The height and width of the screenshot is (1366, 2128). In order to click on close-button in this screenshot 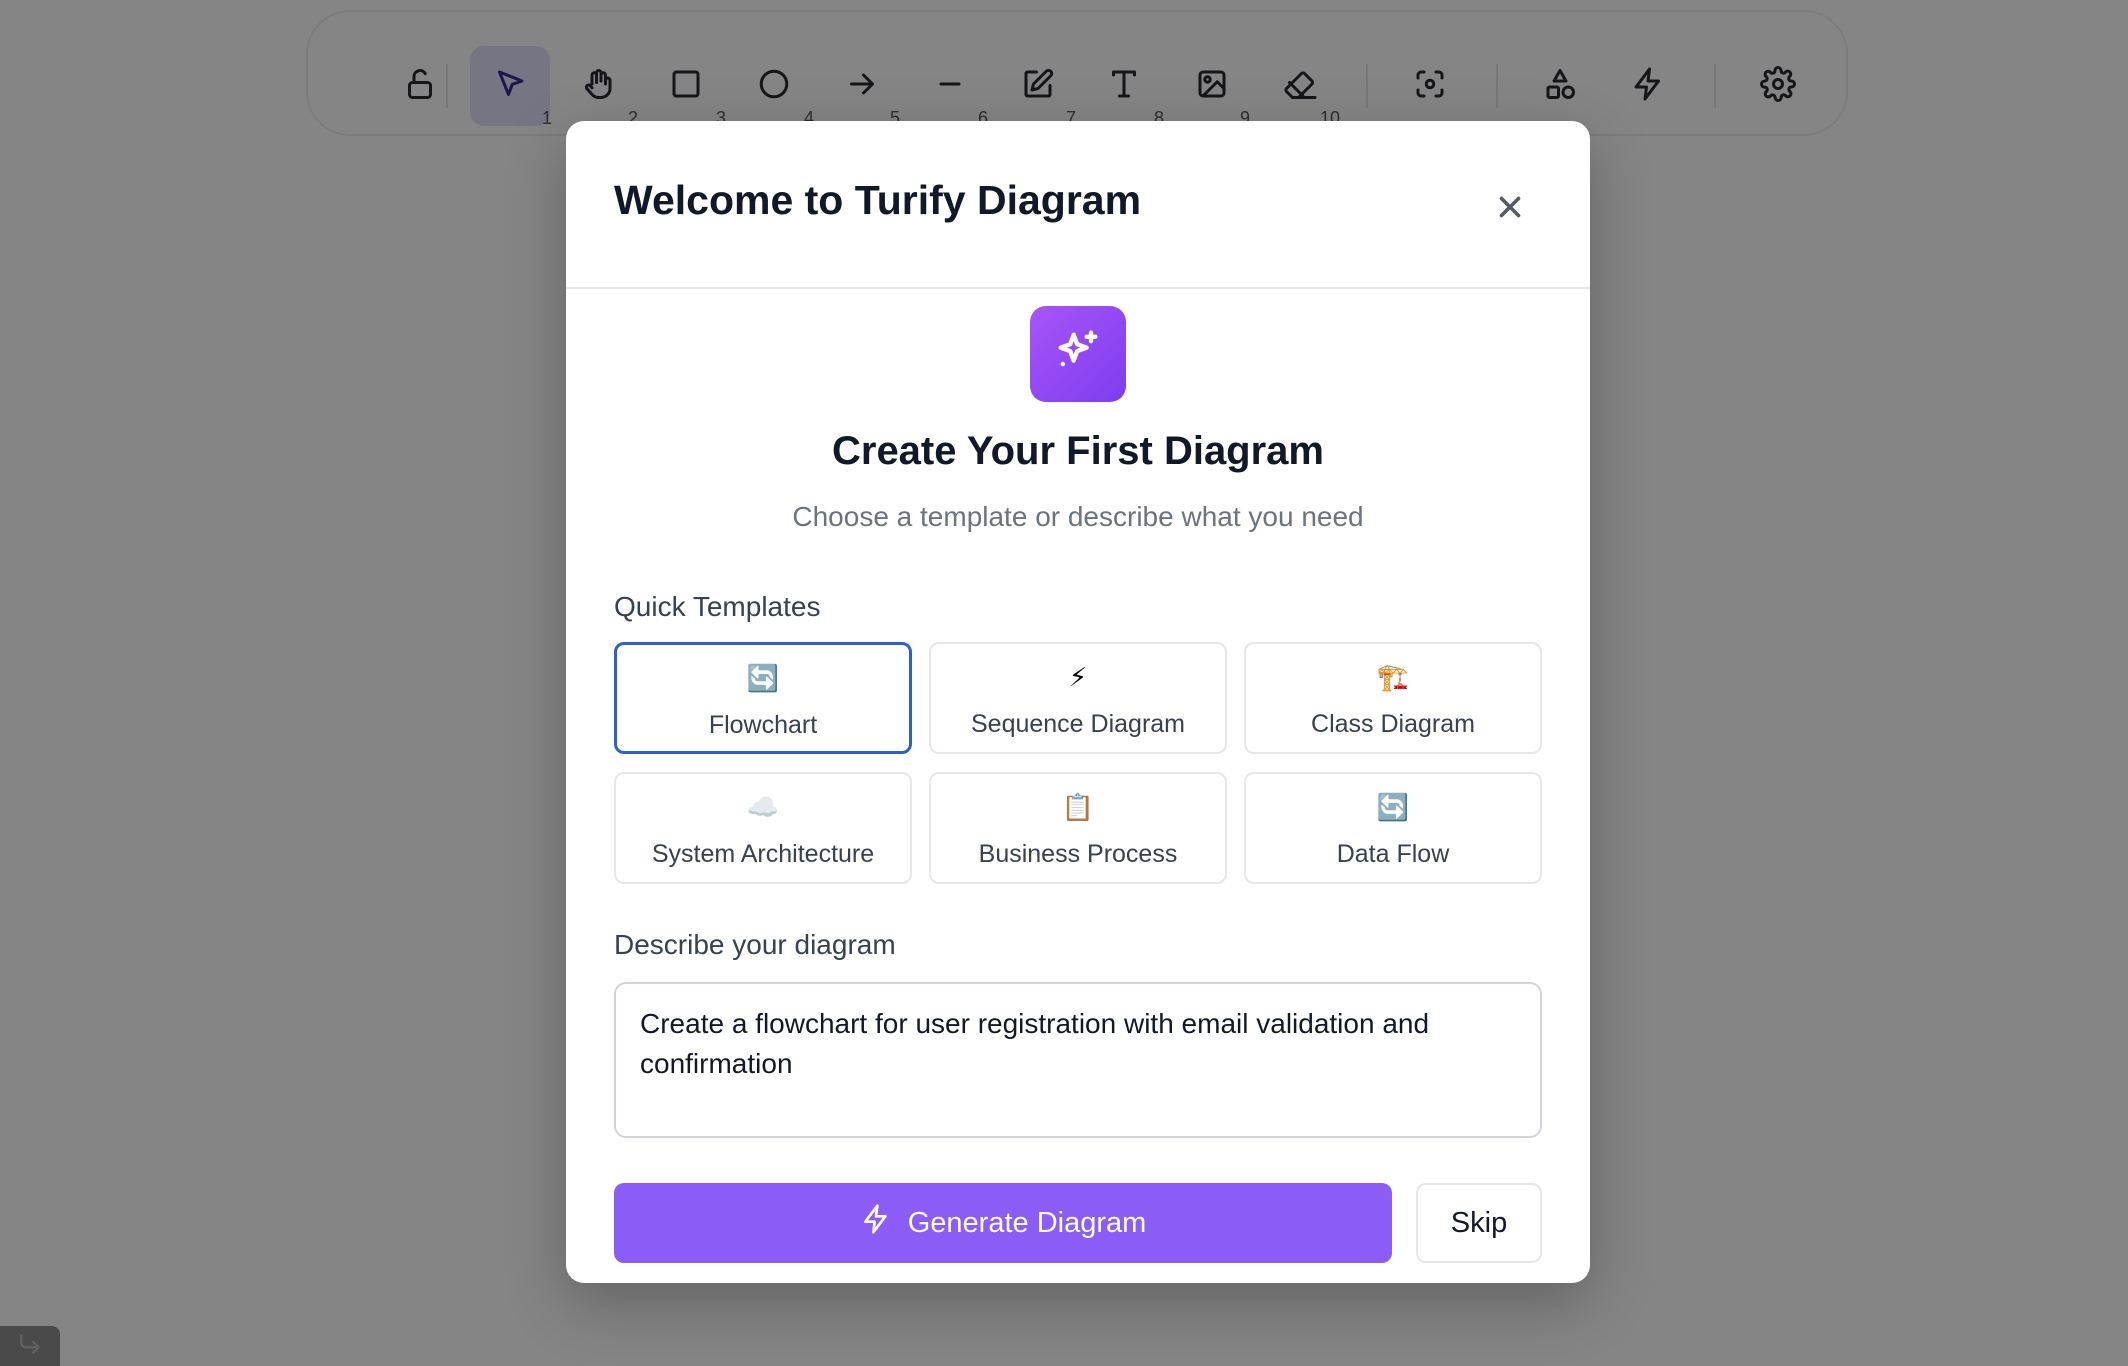, I will do `click(1510, 209)`.